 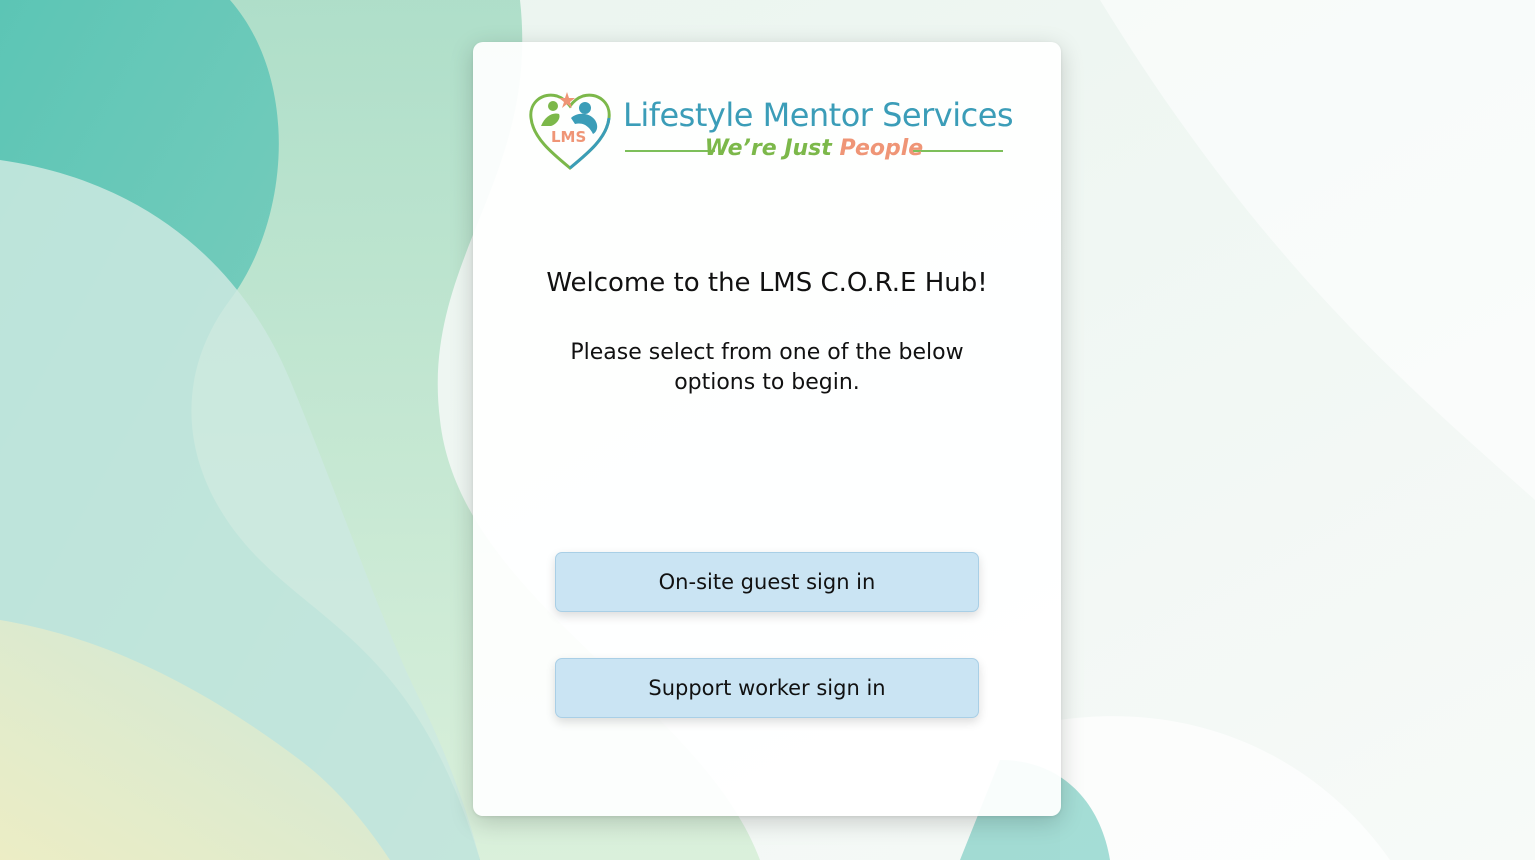 I want to click on brand-tagline-row: We’re Just People, so click(x=814, y=151).